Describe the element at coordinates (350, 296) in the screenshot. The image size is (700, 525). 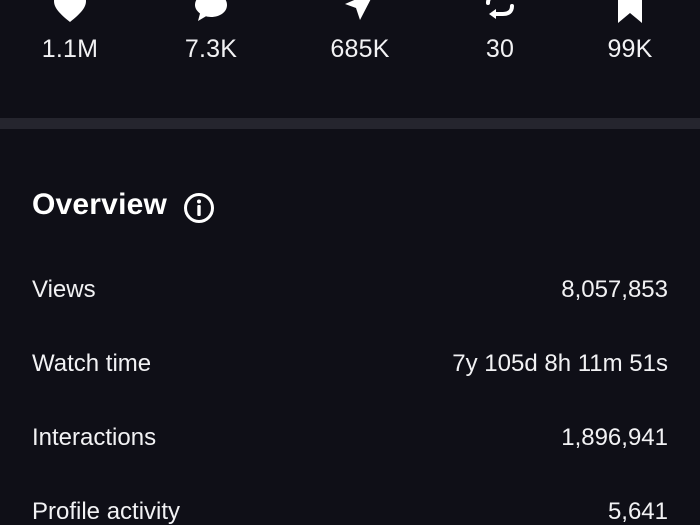
I see `metric-row-views: Views 8,057,853` at that location.